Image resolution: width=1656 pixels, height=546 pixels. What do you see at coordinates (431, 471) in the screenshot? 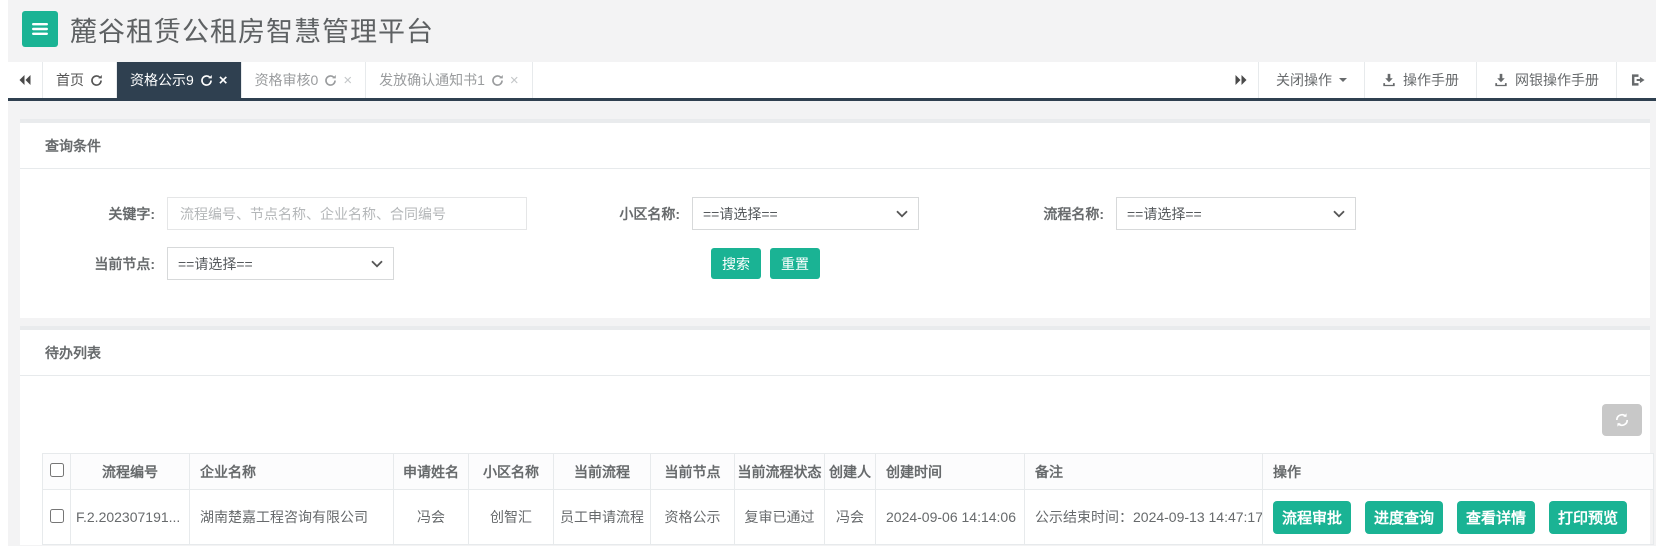
I see `col-applicant: 申请姓名` at bounding box center [431, 471].